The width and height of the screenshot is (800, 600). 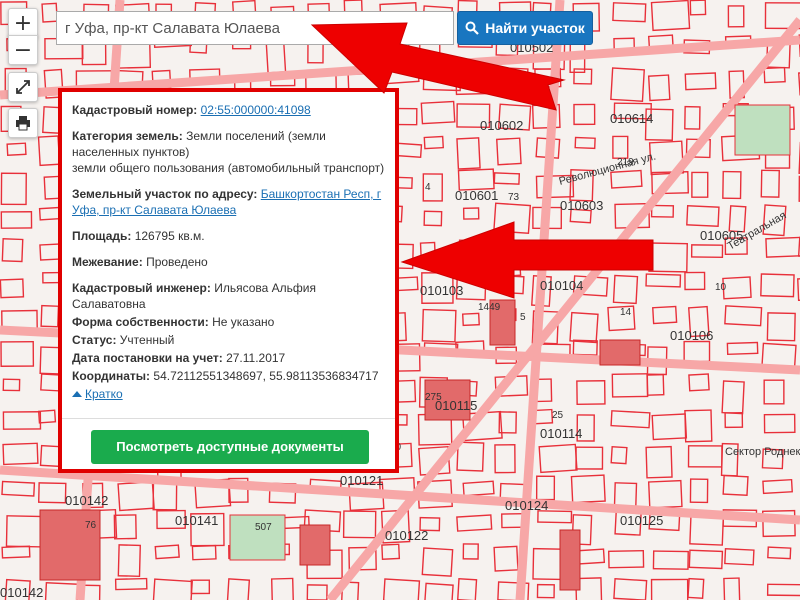 I want to click on block-label: 010122, so click(x=406, y=535).